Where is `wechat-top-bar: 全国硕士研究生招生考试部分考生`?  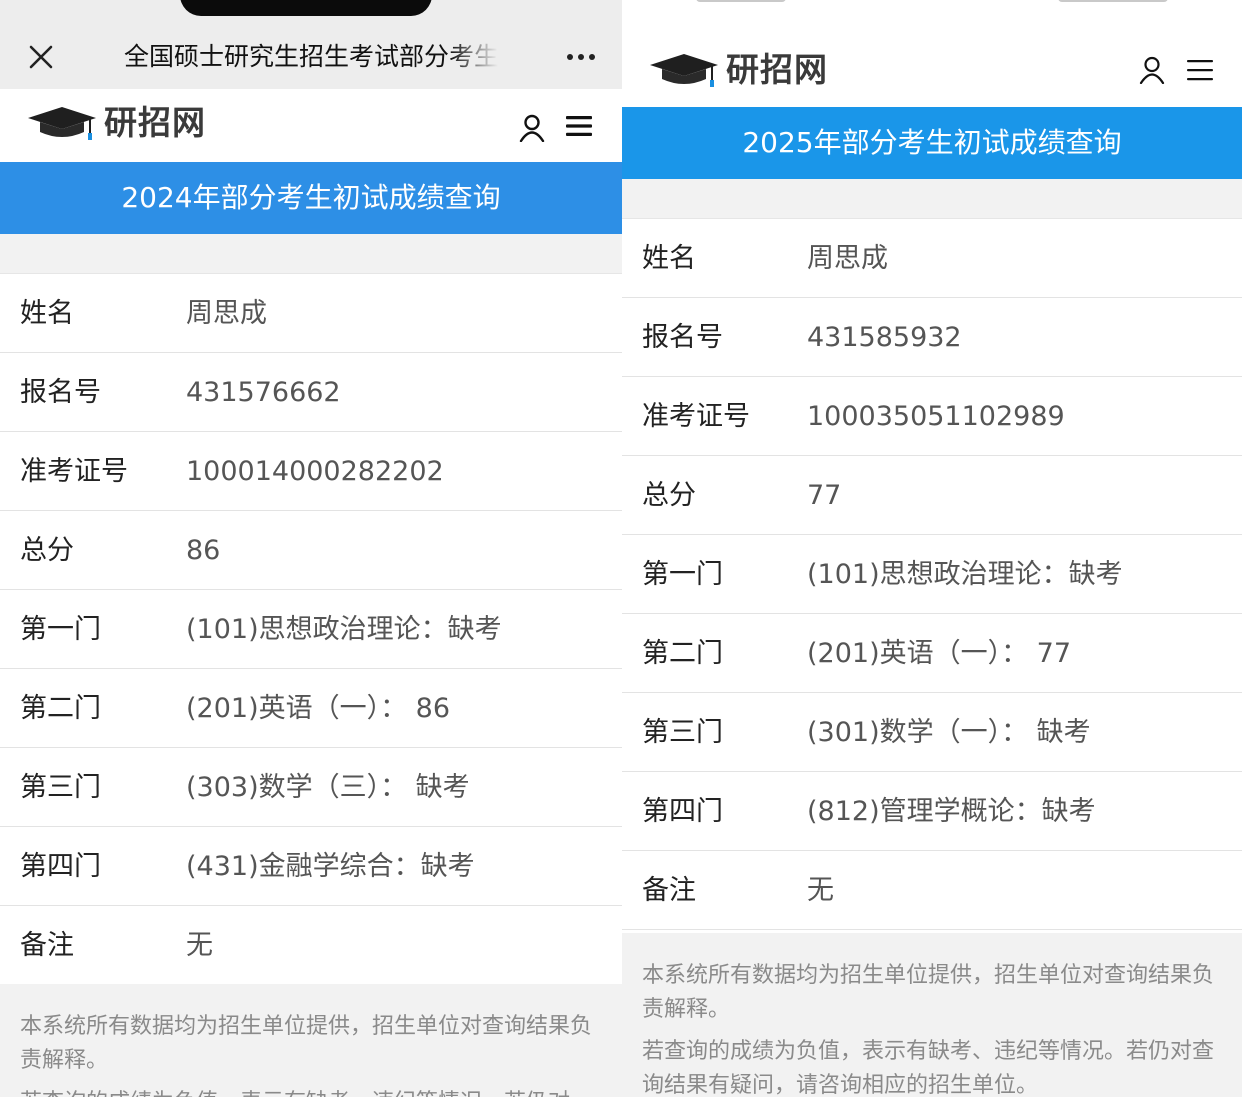 wechat-top-bar: 全国硕士研究生招生考试部分考生 is located at coordinates (311, 44).